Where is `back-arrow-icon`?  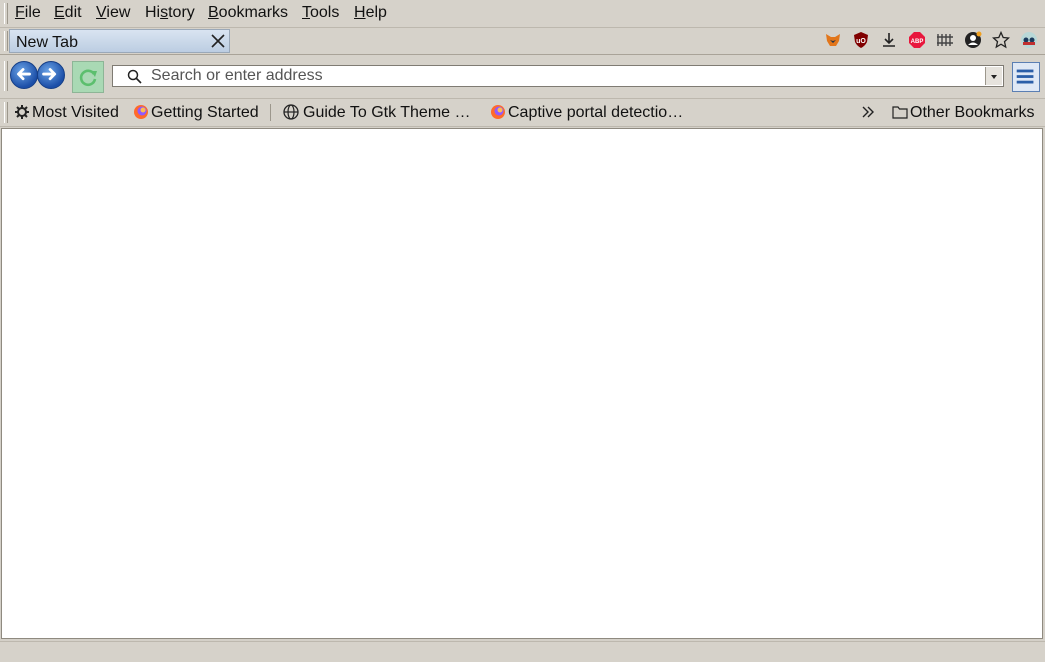
back-arrow-icon is located at coordinates (24, 74).